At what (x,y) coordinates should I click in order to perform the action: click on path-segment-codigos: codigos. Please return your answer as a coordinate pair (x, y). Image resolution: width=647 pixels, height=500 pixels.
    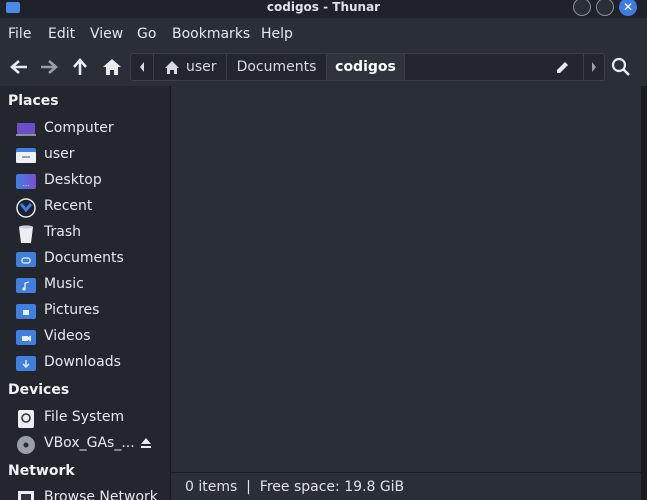
    Looking at the image, I should click on (365, 67).